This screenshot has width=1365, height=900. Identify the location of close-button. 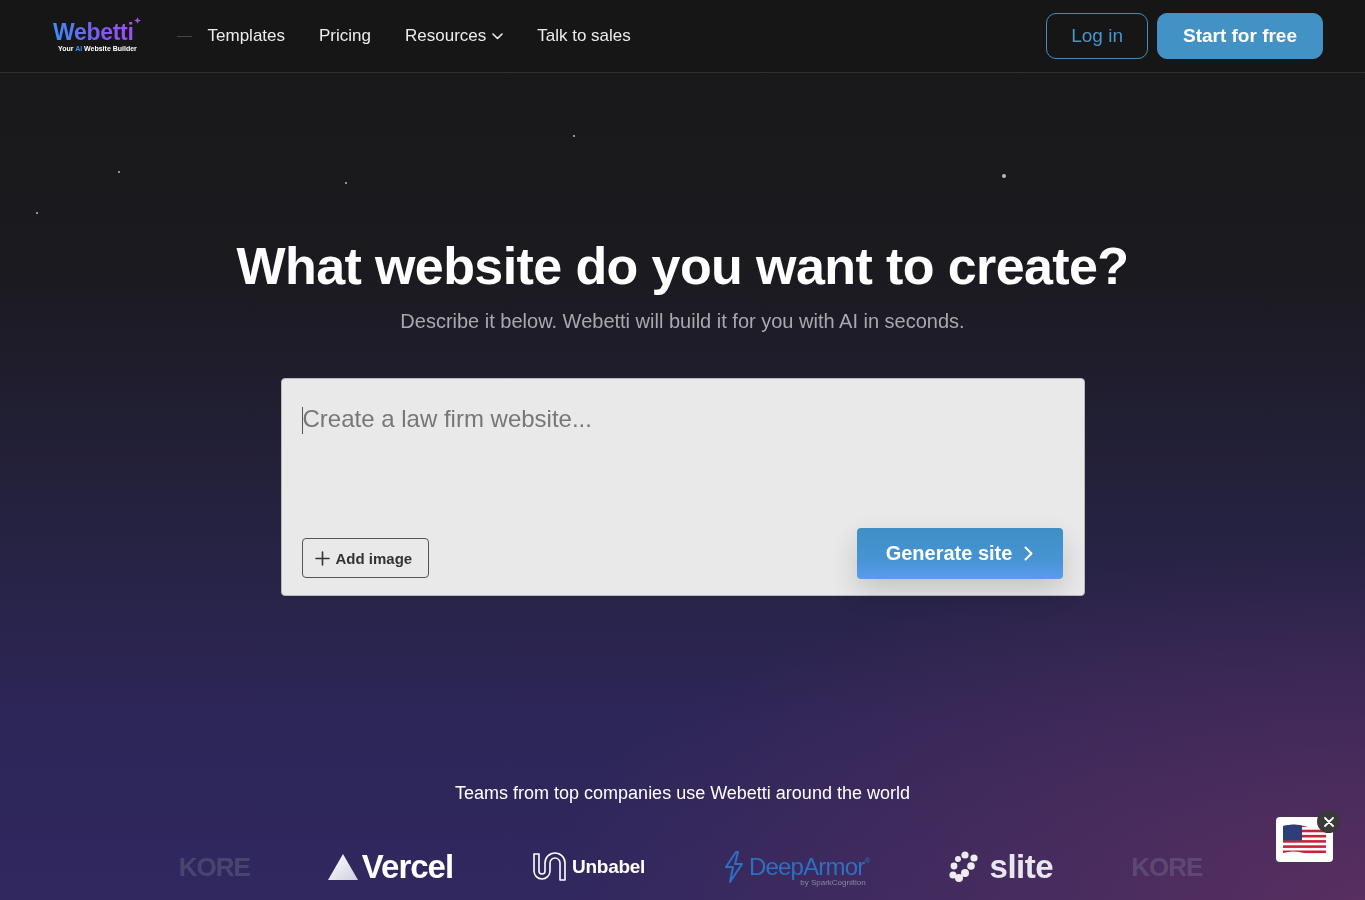
(1328, 821).